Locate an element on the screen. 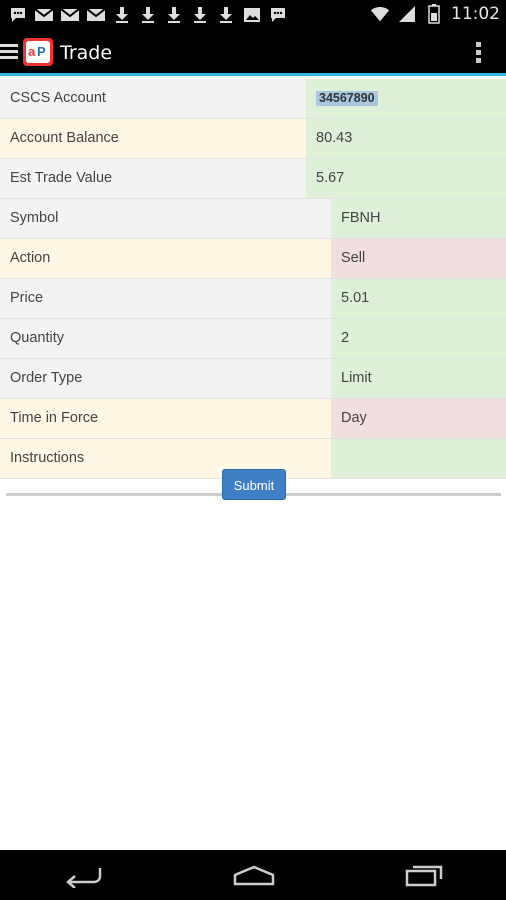  notification-icons is located at coordinates (148, 15).